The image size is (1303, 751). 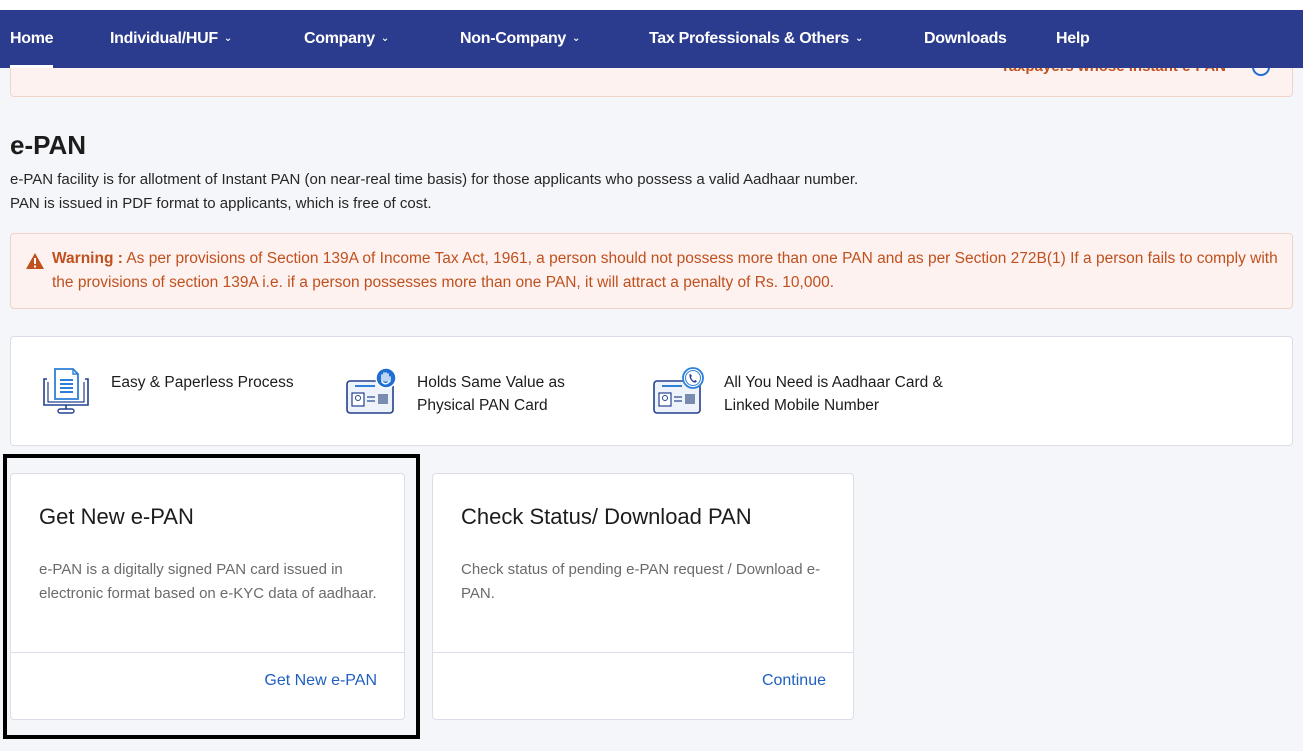 What do you see at coordinates (66, 391) in the screenshot?
I see `paperless-monitor-icon` at bounding box center [66, 391].